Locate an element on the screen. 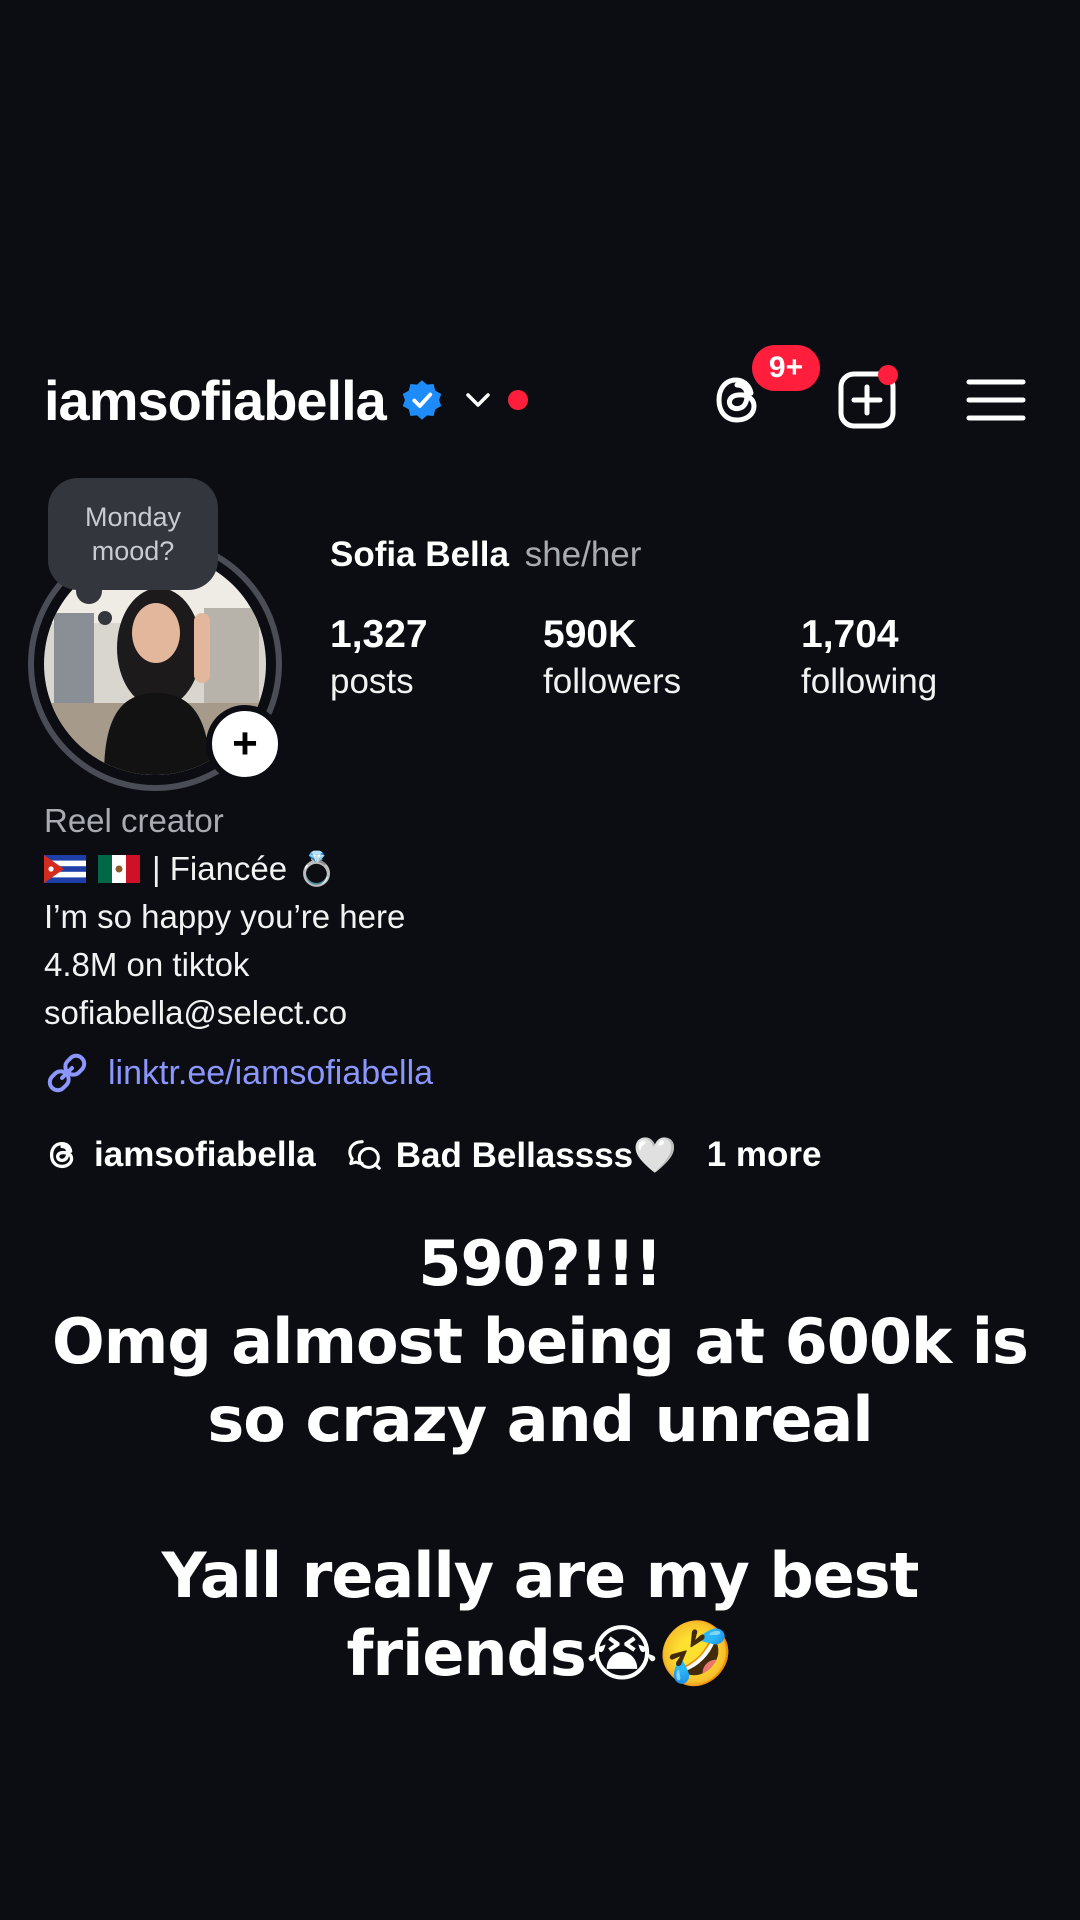  caption-line-1: 590?!!! is located at coordinates (540, 1263).